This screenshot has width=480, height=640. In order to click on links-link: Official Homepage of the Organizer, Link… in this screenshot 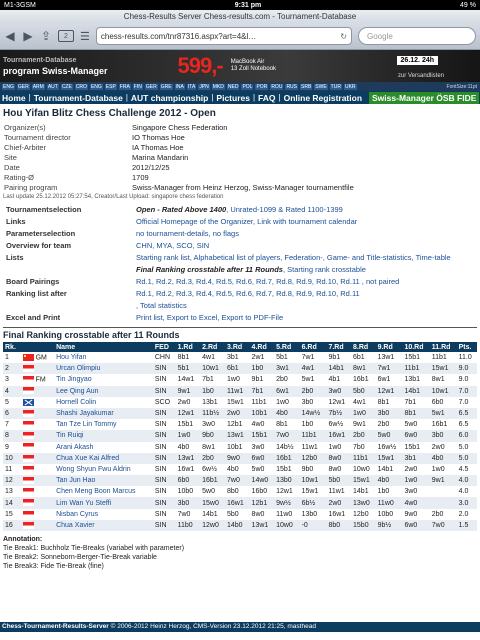, I will do `click(246, 221)`.